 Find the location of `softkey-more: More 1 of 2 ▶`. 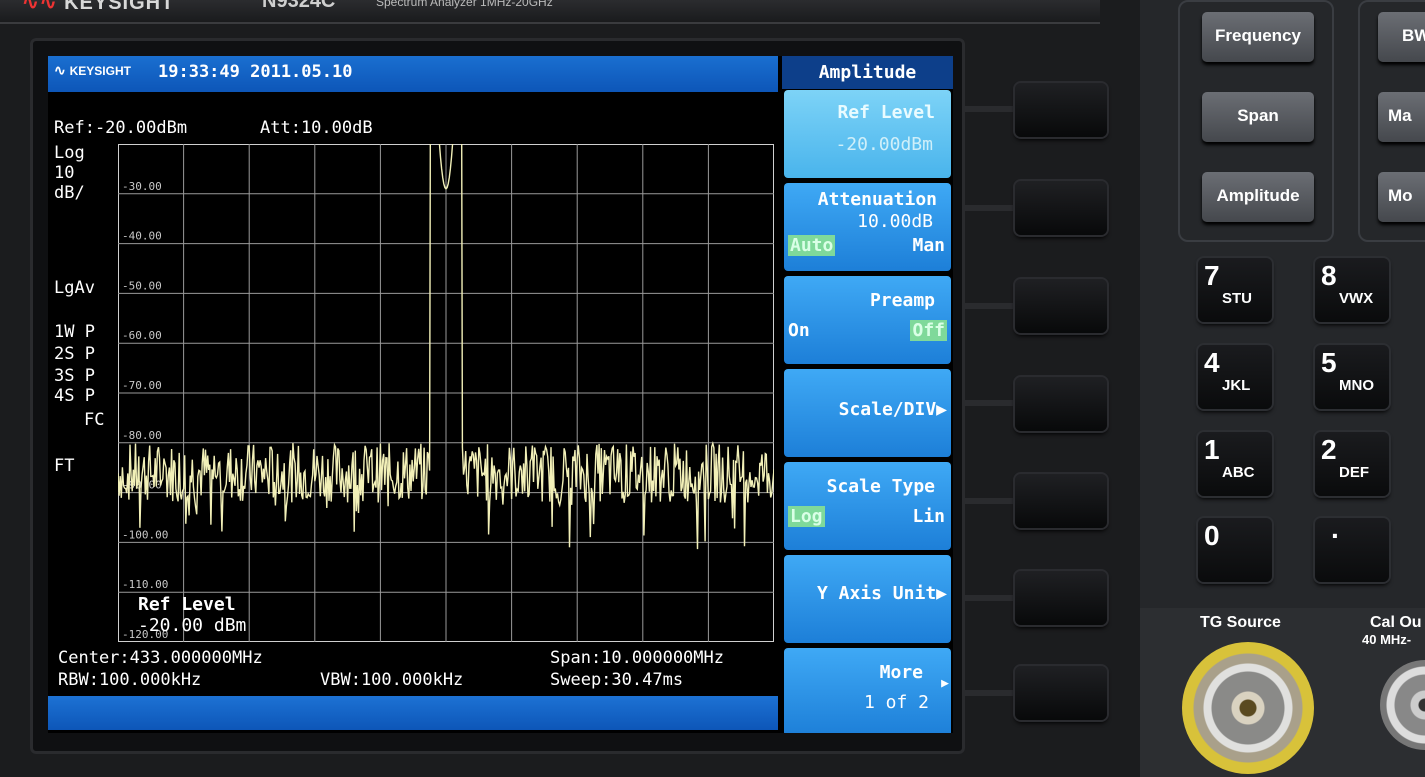

softkey-more: More 1 of 2 ▶ is located at coordinates (867, 690).